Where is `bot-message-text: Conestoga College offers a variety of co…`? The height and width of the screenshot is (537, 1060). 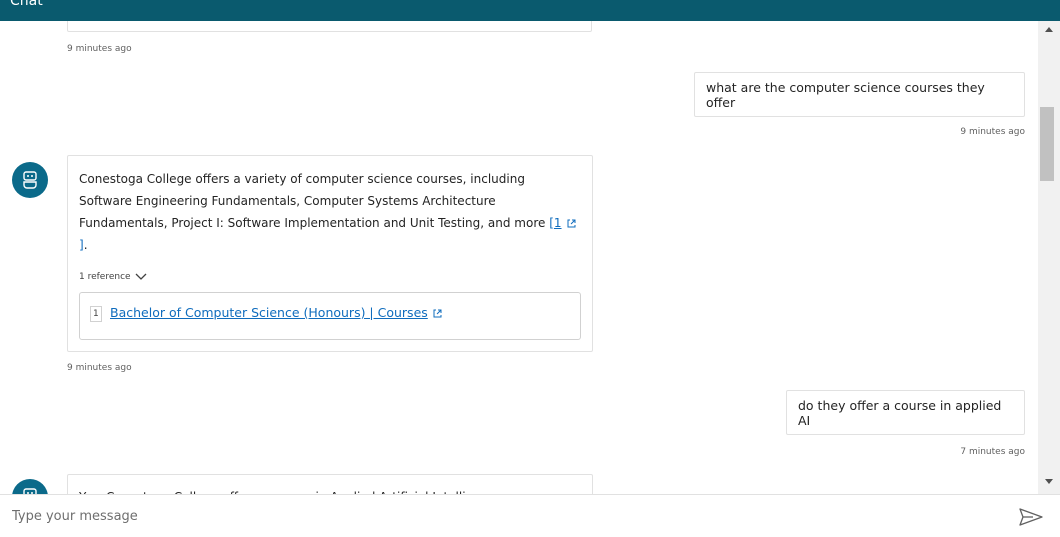
bot-message-text: Conestoga College offers a variety of co… is located at coordinates (329, 212).